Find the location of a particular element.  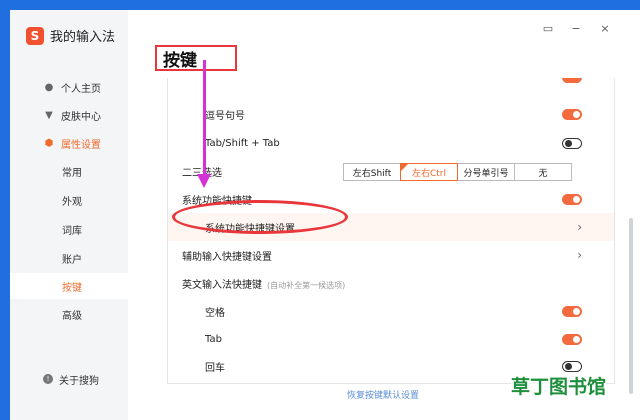

setting-label: 辅助输入快捷键设置 is located at coordinates (227, 257).